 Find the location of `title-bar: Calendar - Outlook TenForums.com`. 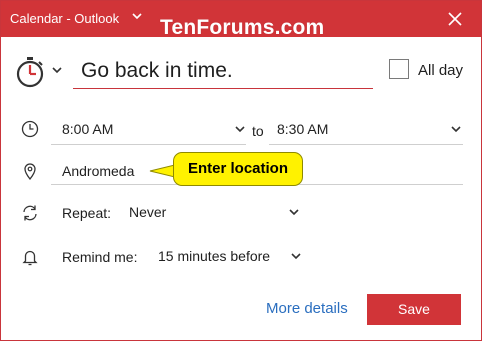

title-bar: Calendar - Outlook TenForums.com is located at coordinates (241, 20).